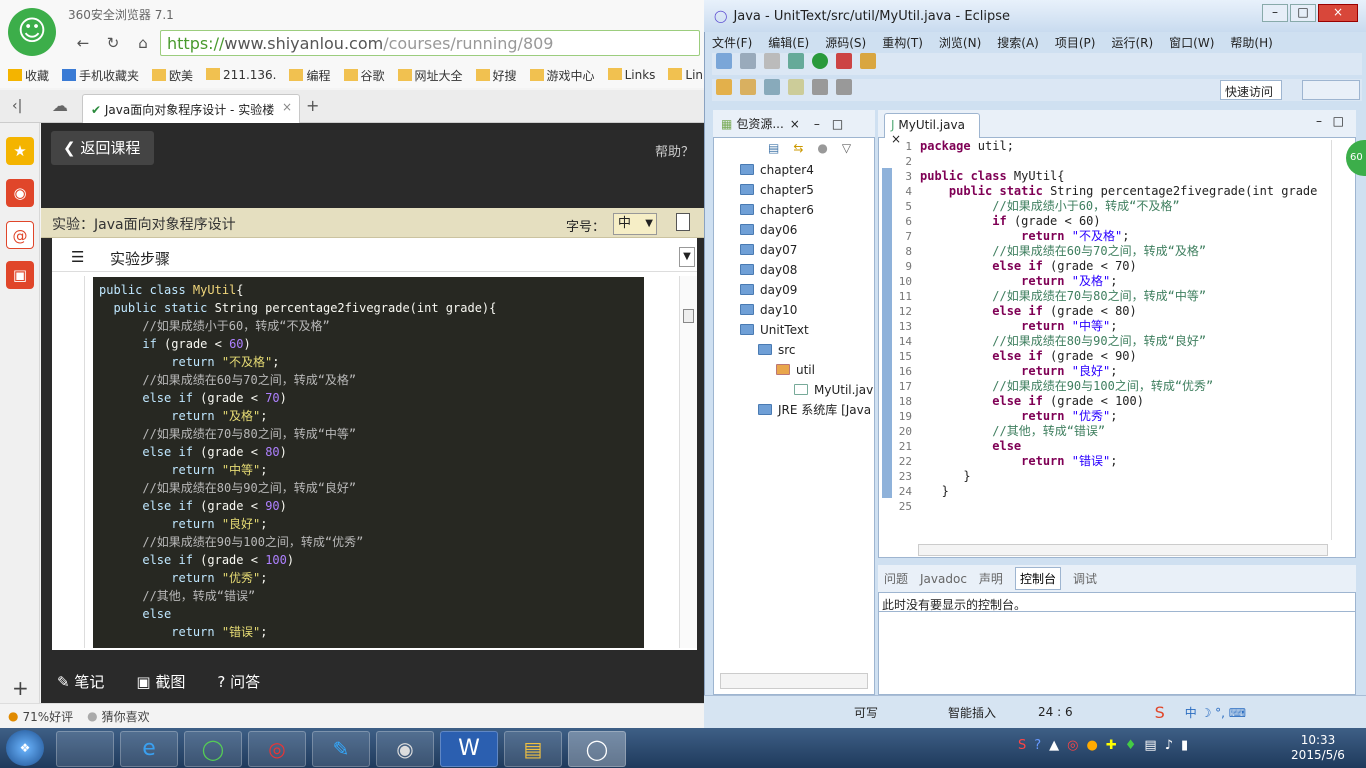  What do you see at coordinates (83, 43) in the screenshot?
I see `back-arrow-icon: ←` at bounding box center [83, 43].